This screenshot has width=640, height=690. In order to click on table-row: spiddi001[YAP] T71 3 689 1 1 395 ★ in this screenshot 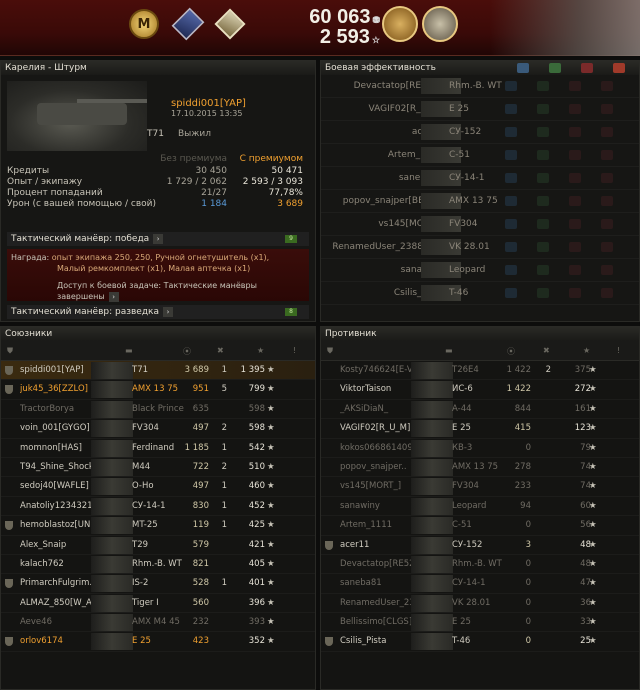, I will do `click(158, 371)`.